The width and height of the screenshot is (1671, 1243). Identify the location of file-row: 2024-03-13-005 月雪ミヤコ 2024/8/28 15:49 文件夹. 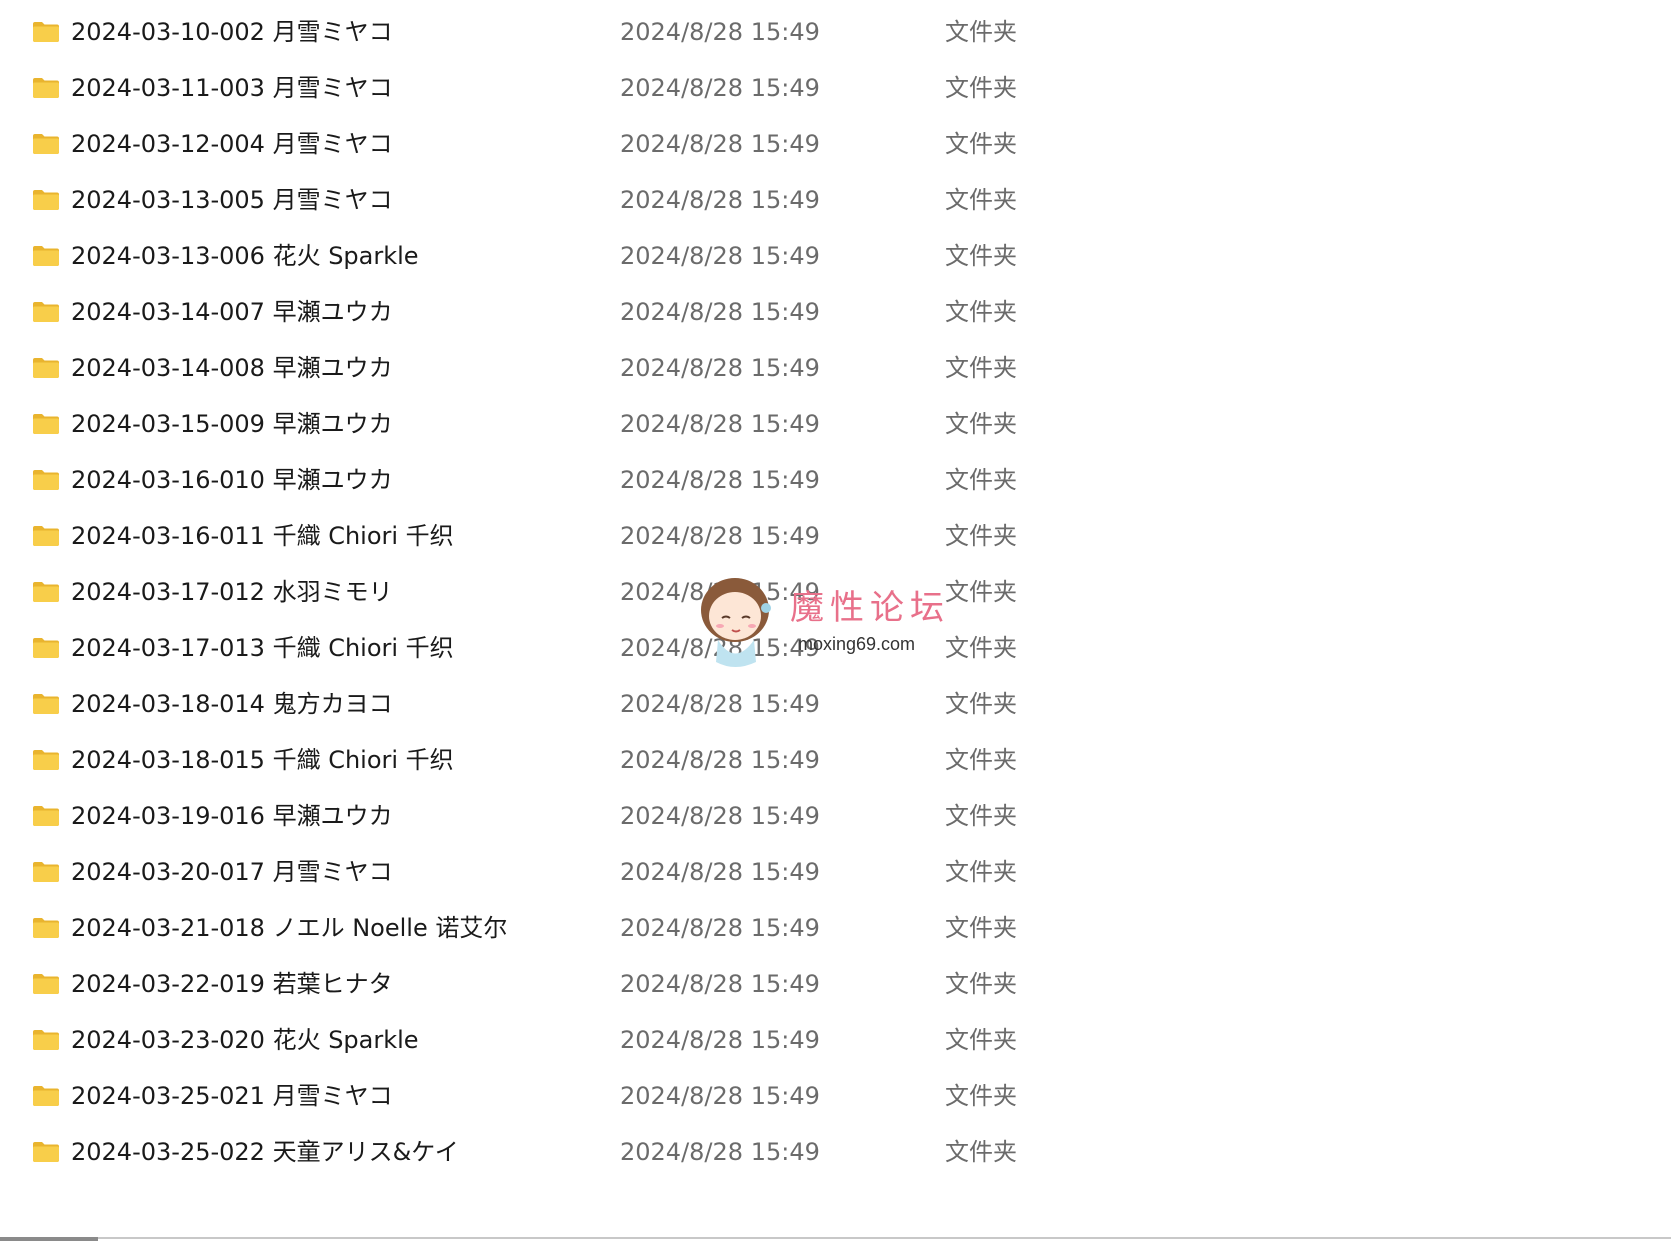
(835, 200).